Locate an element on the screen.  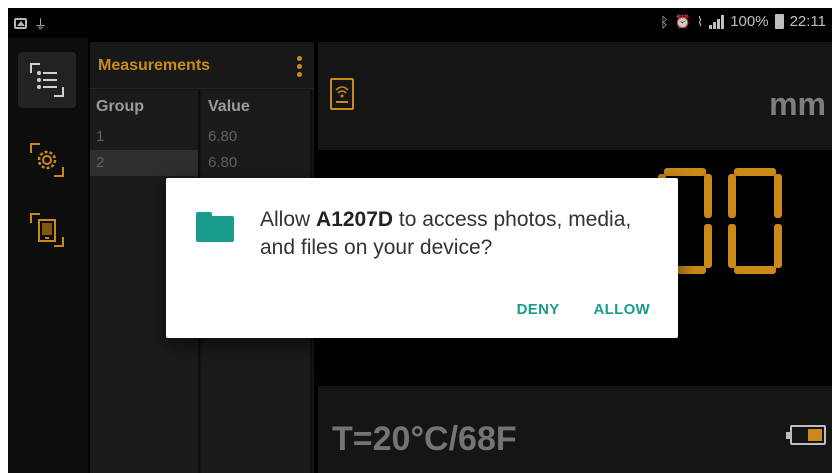
gear-icon is located at coordinates (47, 160).